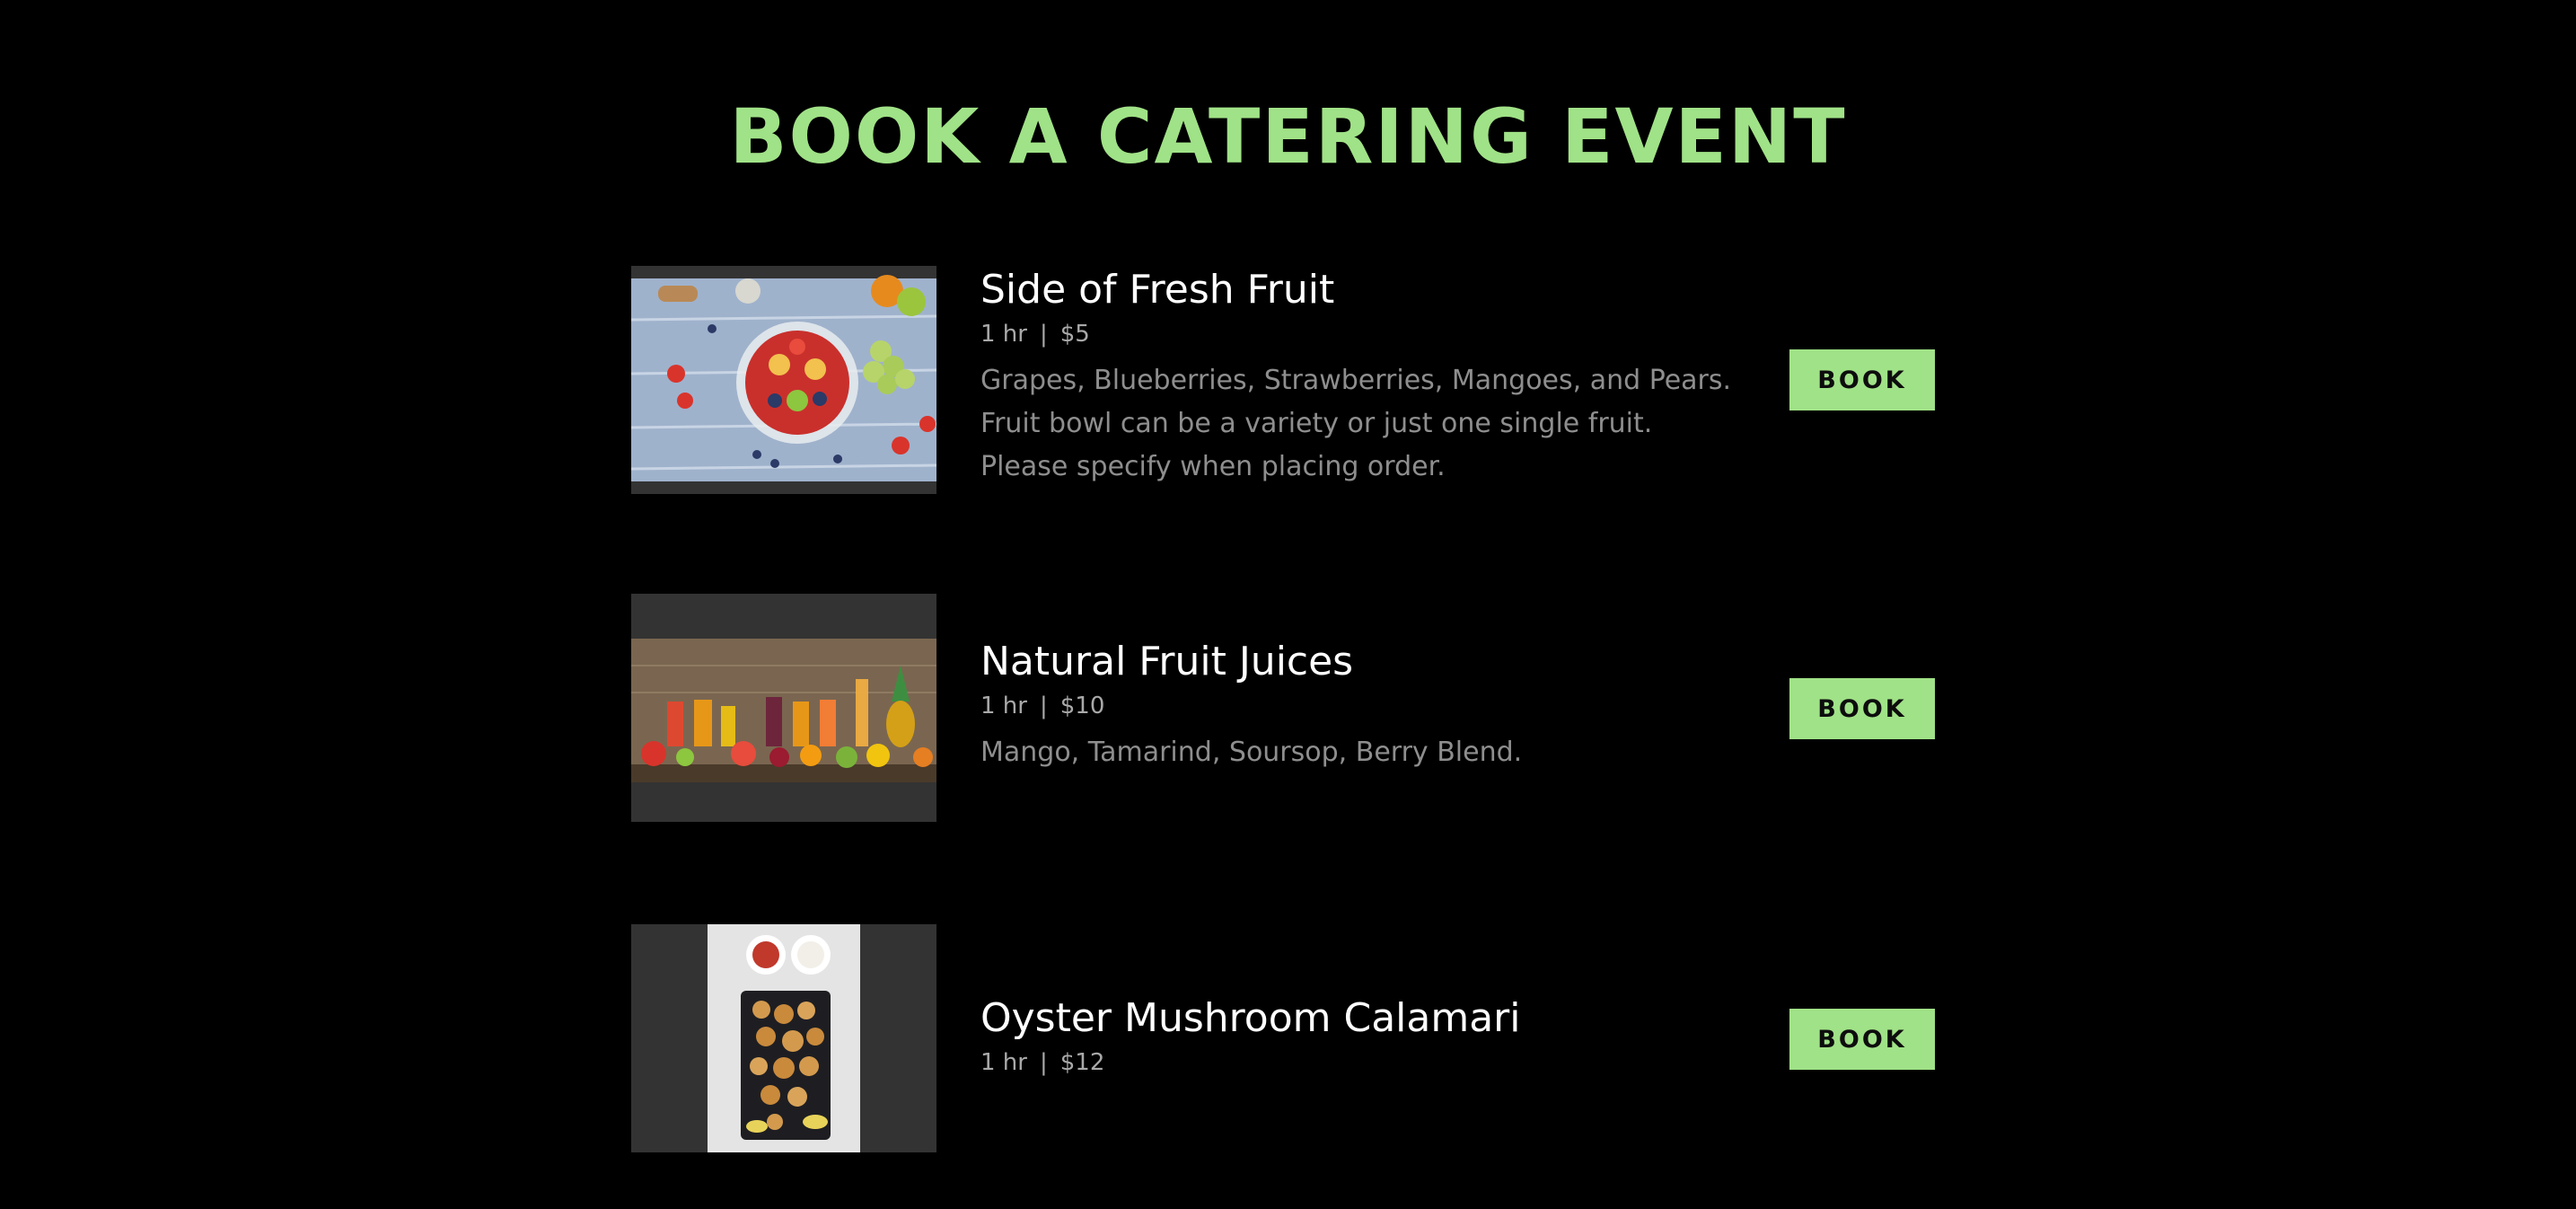 The image size is (2576, 1209). What do you see at coordinates (1366, 1062) in the screenshot?
I see `service-meta: 1 hr | $12` at bounding box center [1366, 1062].